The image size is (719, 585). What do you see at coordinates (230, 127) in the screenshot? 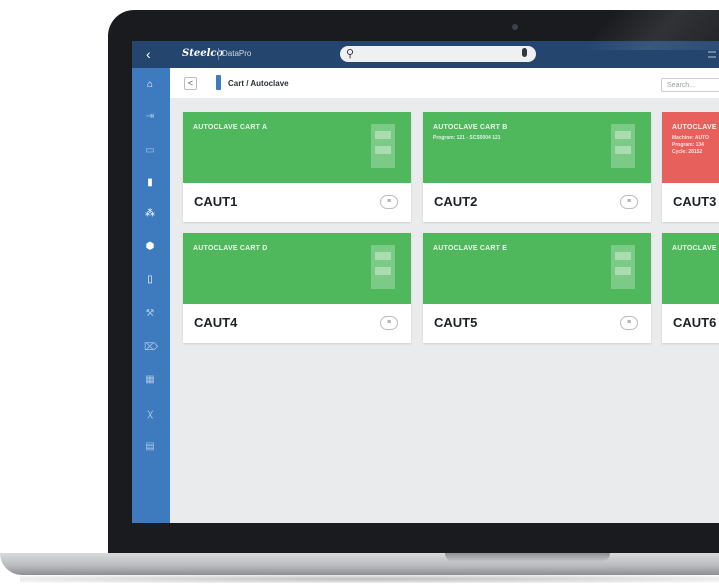
I see `card-title: AUTOCLAVE CART A` at bounding box center [230, 127].